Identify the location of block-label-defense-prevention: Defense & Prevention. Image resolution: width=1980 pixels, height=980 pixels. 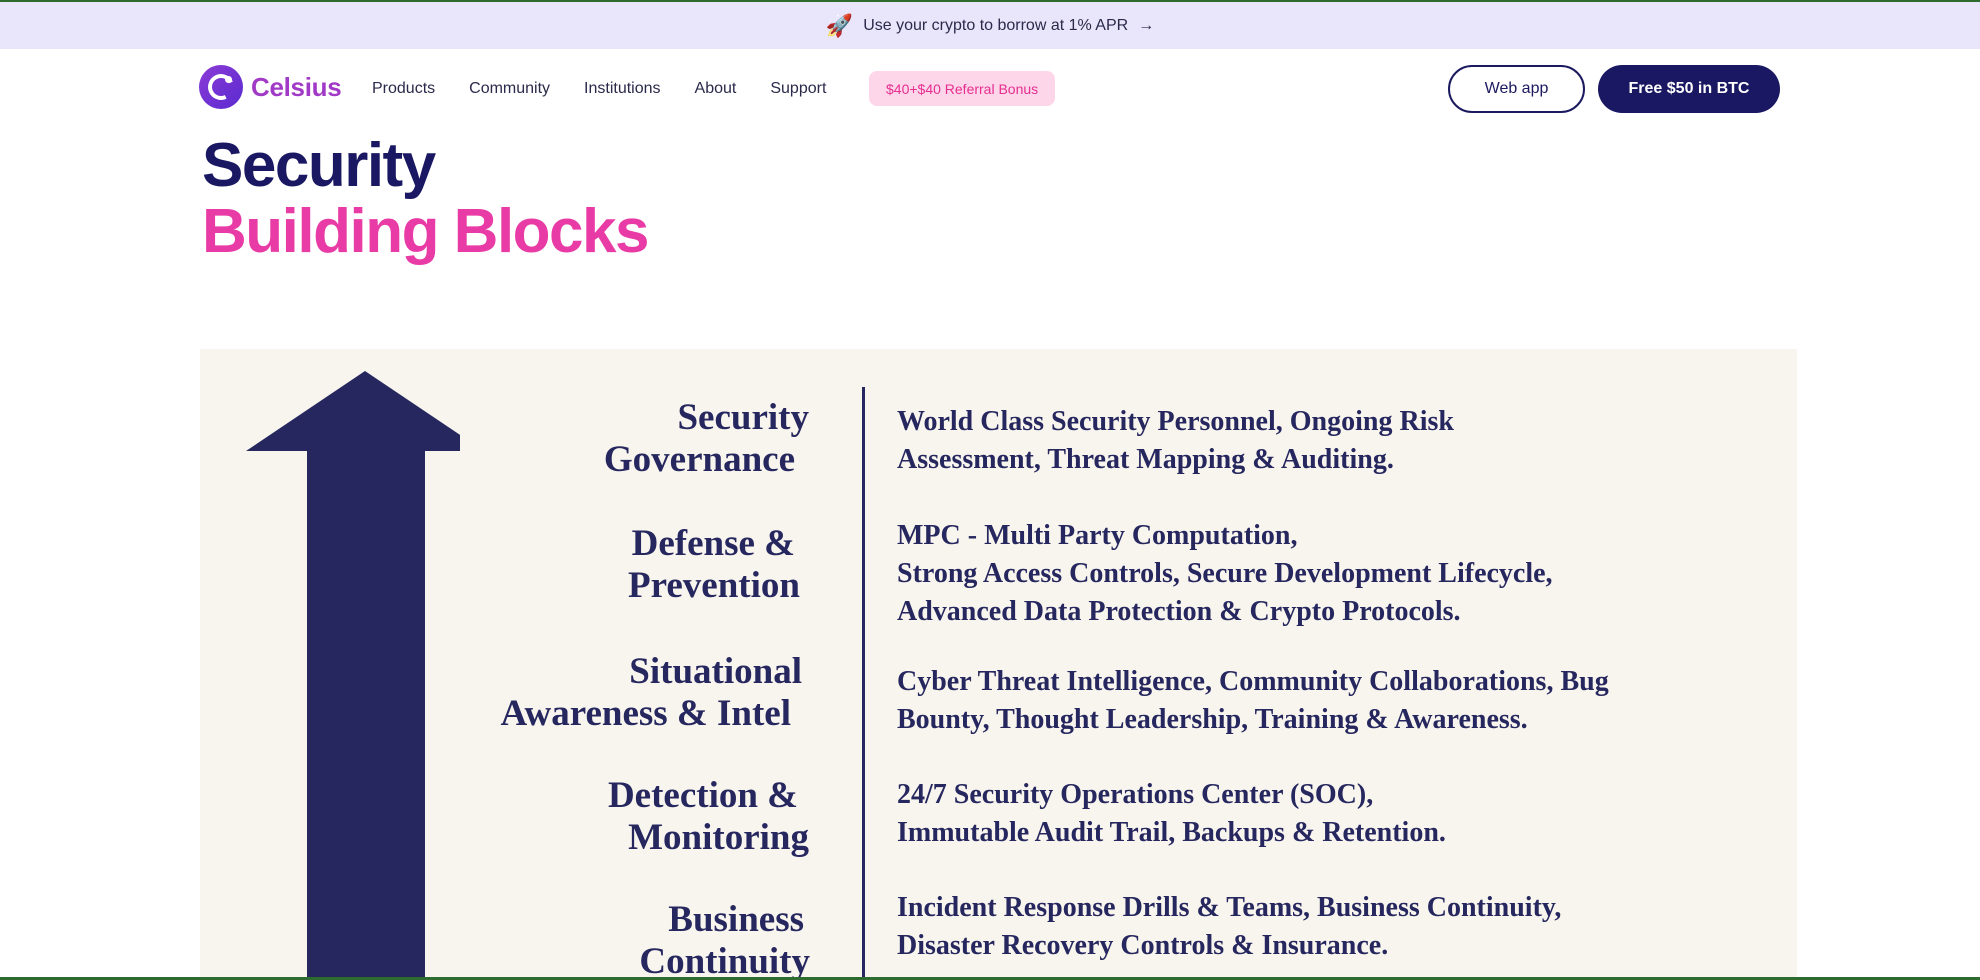
(714, 565).